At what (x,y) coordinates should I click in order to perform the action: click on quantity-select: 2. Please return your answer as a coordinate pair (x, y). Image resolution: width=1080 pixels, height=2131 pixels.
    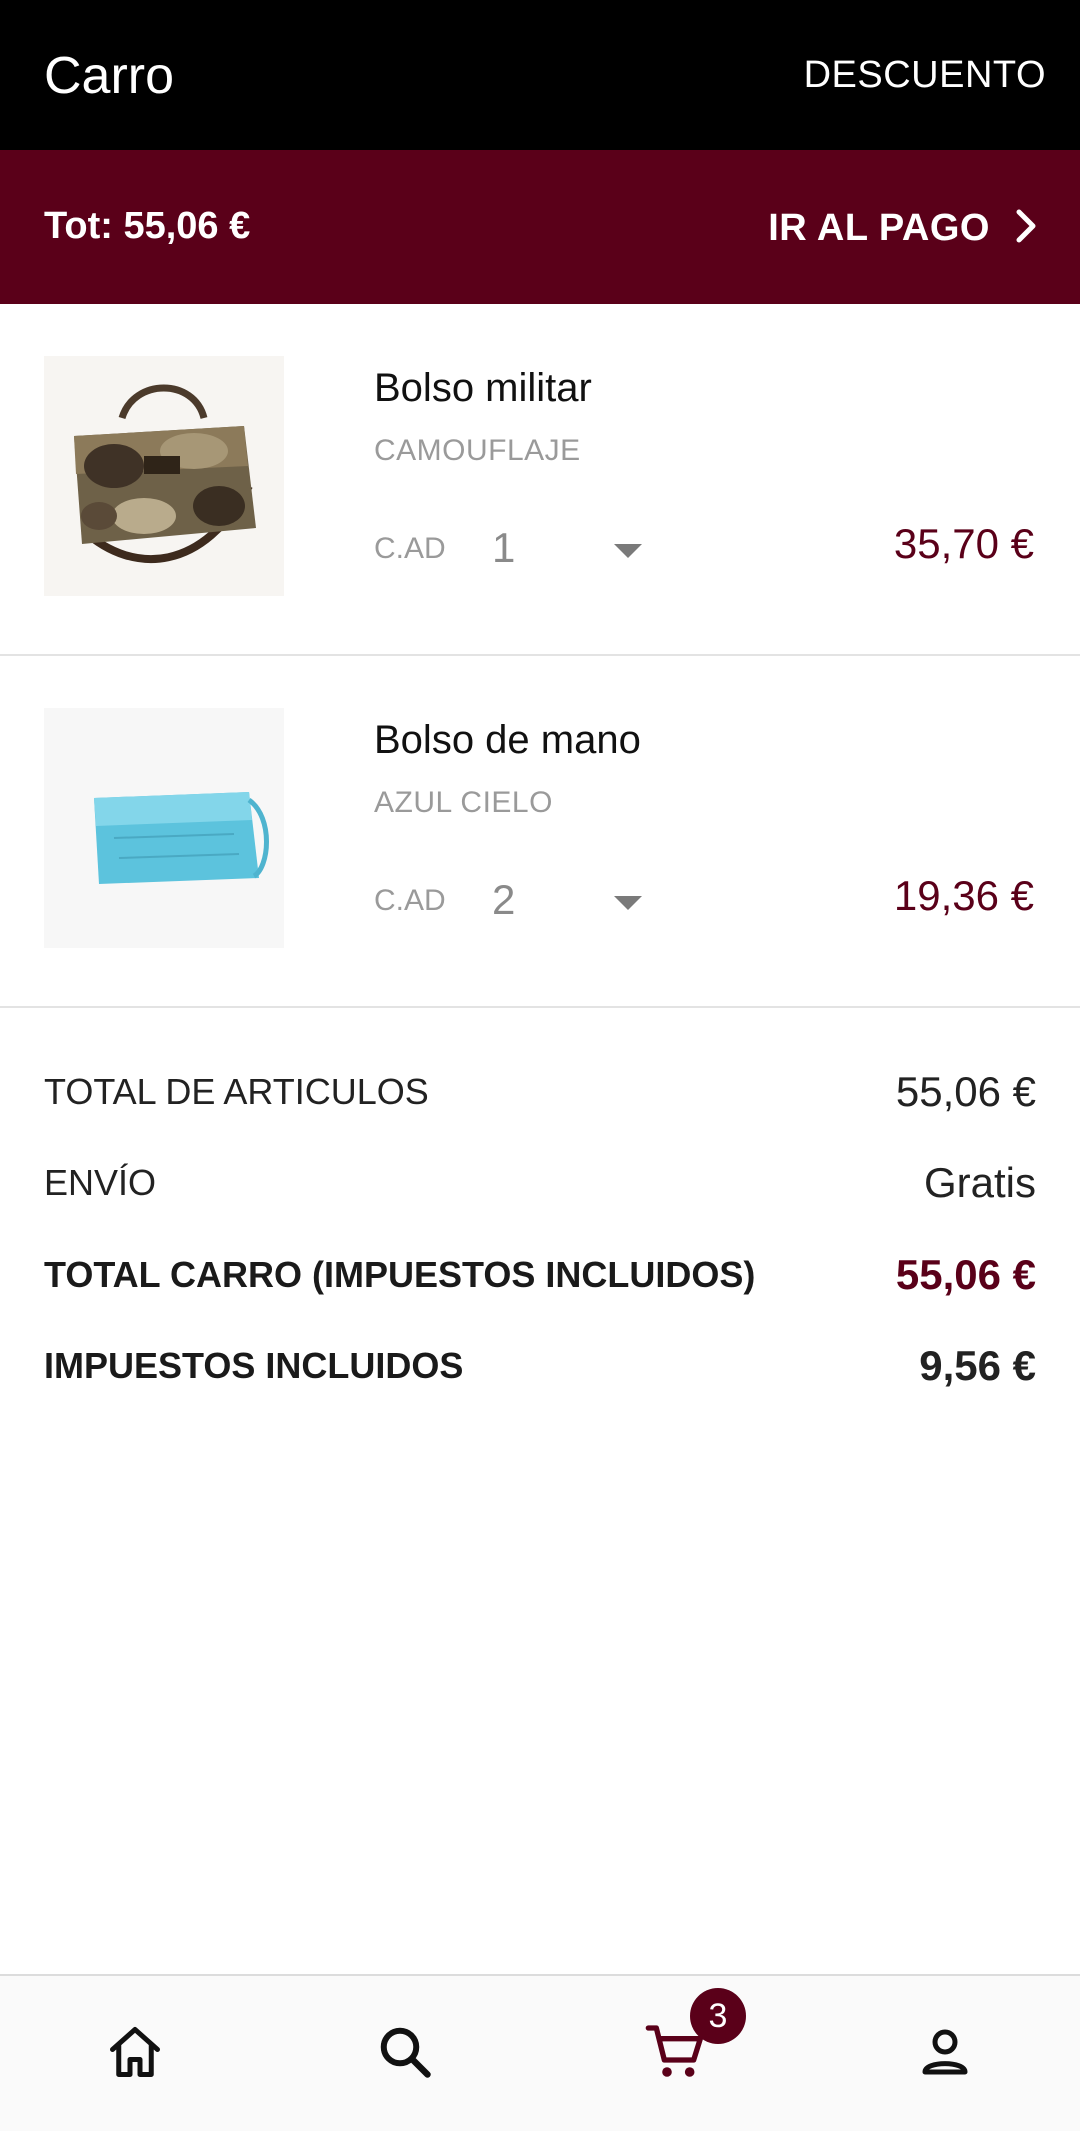
    Looking at the image, I should click on (575, 901).